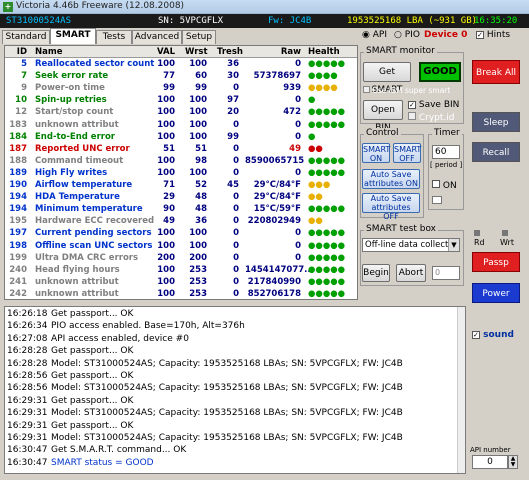 The width and height of the screenshot is (529, 480). What do you see at coordinates (290, 21) in the screenshot?
I see `drive-firmware: Fw: JC4B` at bounding box center [290, 21].